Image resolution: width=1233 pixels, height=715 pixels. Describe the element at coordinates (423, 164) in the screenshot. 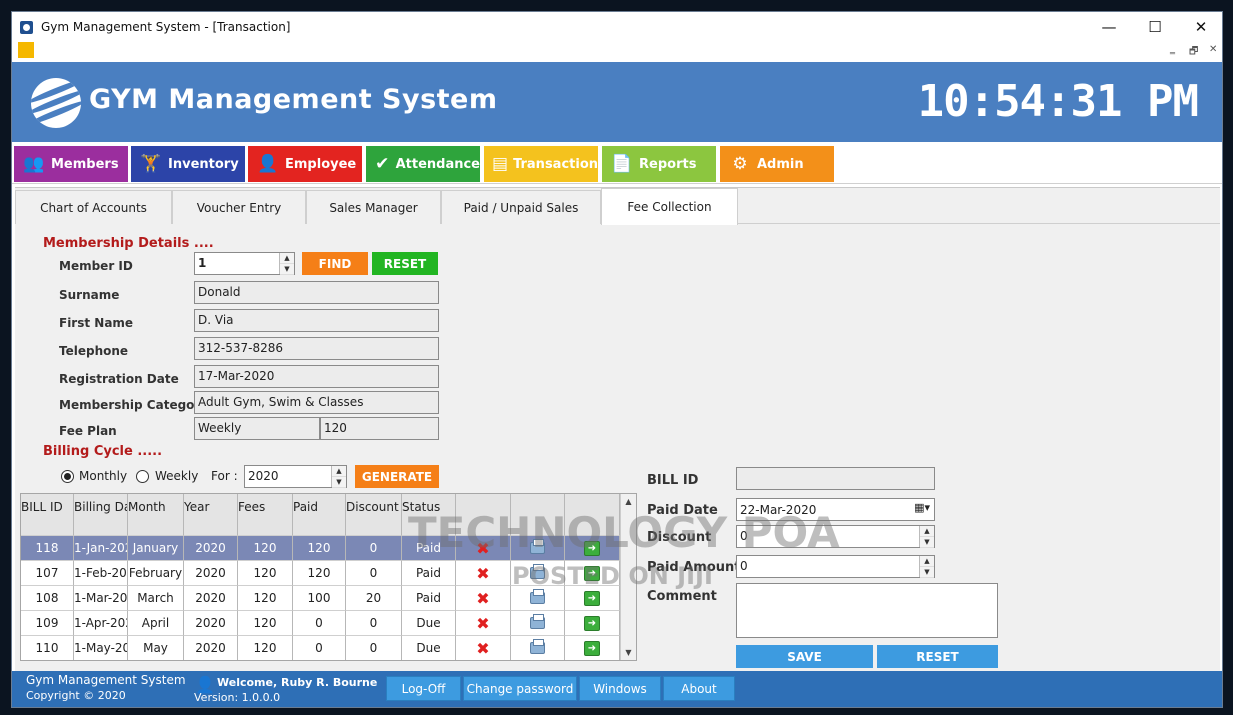

I see `nav-attendance-button: ✔ Attendance` at that location.